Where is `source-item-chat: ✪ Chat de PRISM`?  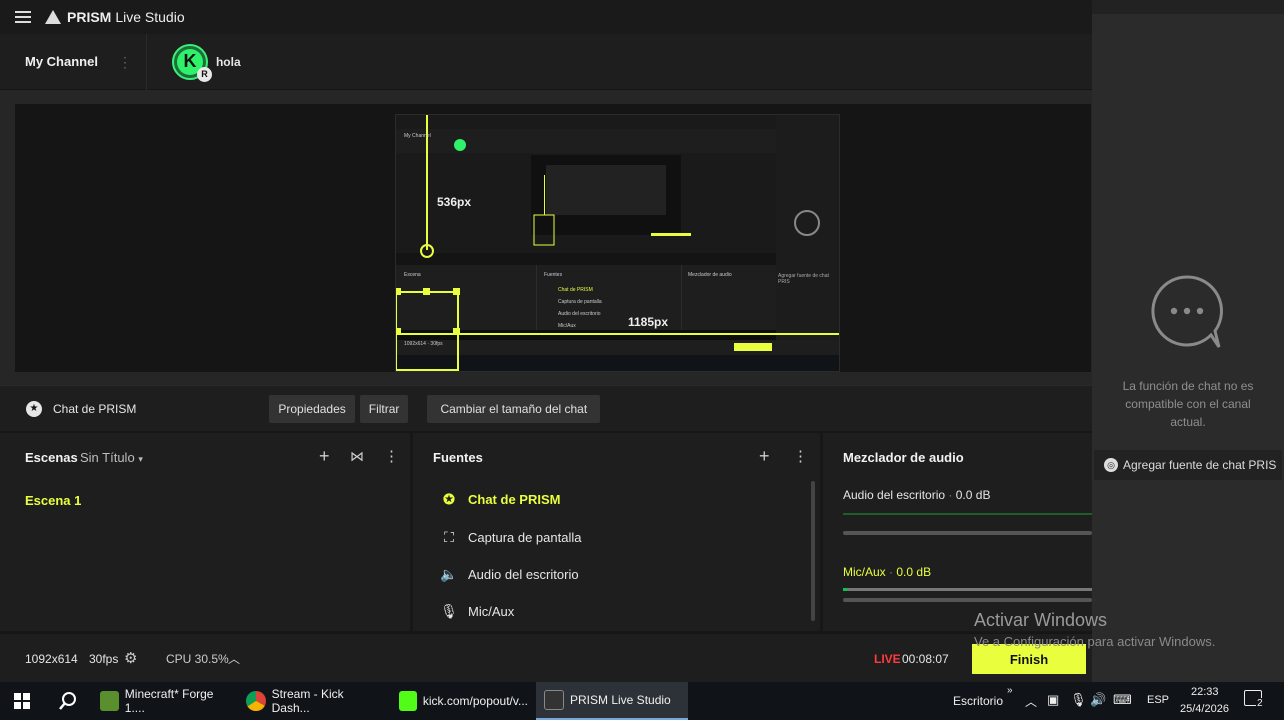 source-item-chat: ✪ Chat de PRISM is located at coordinates (499, 499).